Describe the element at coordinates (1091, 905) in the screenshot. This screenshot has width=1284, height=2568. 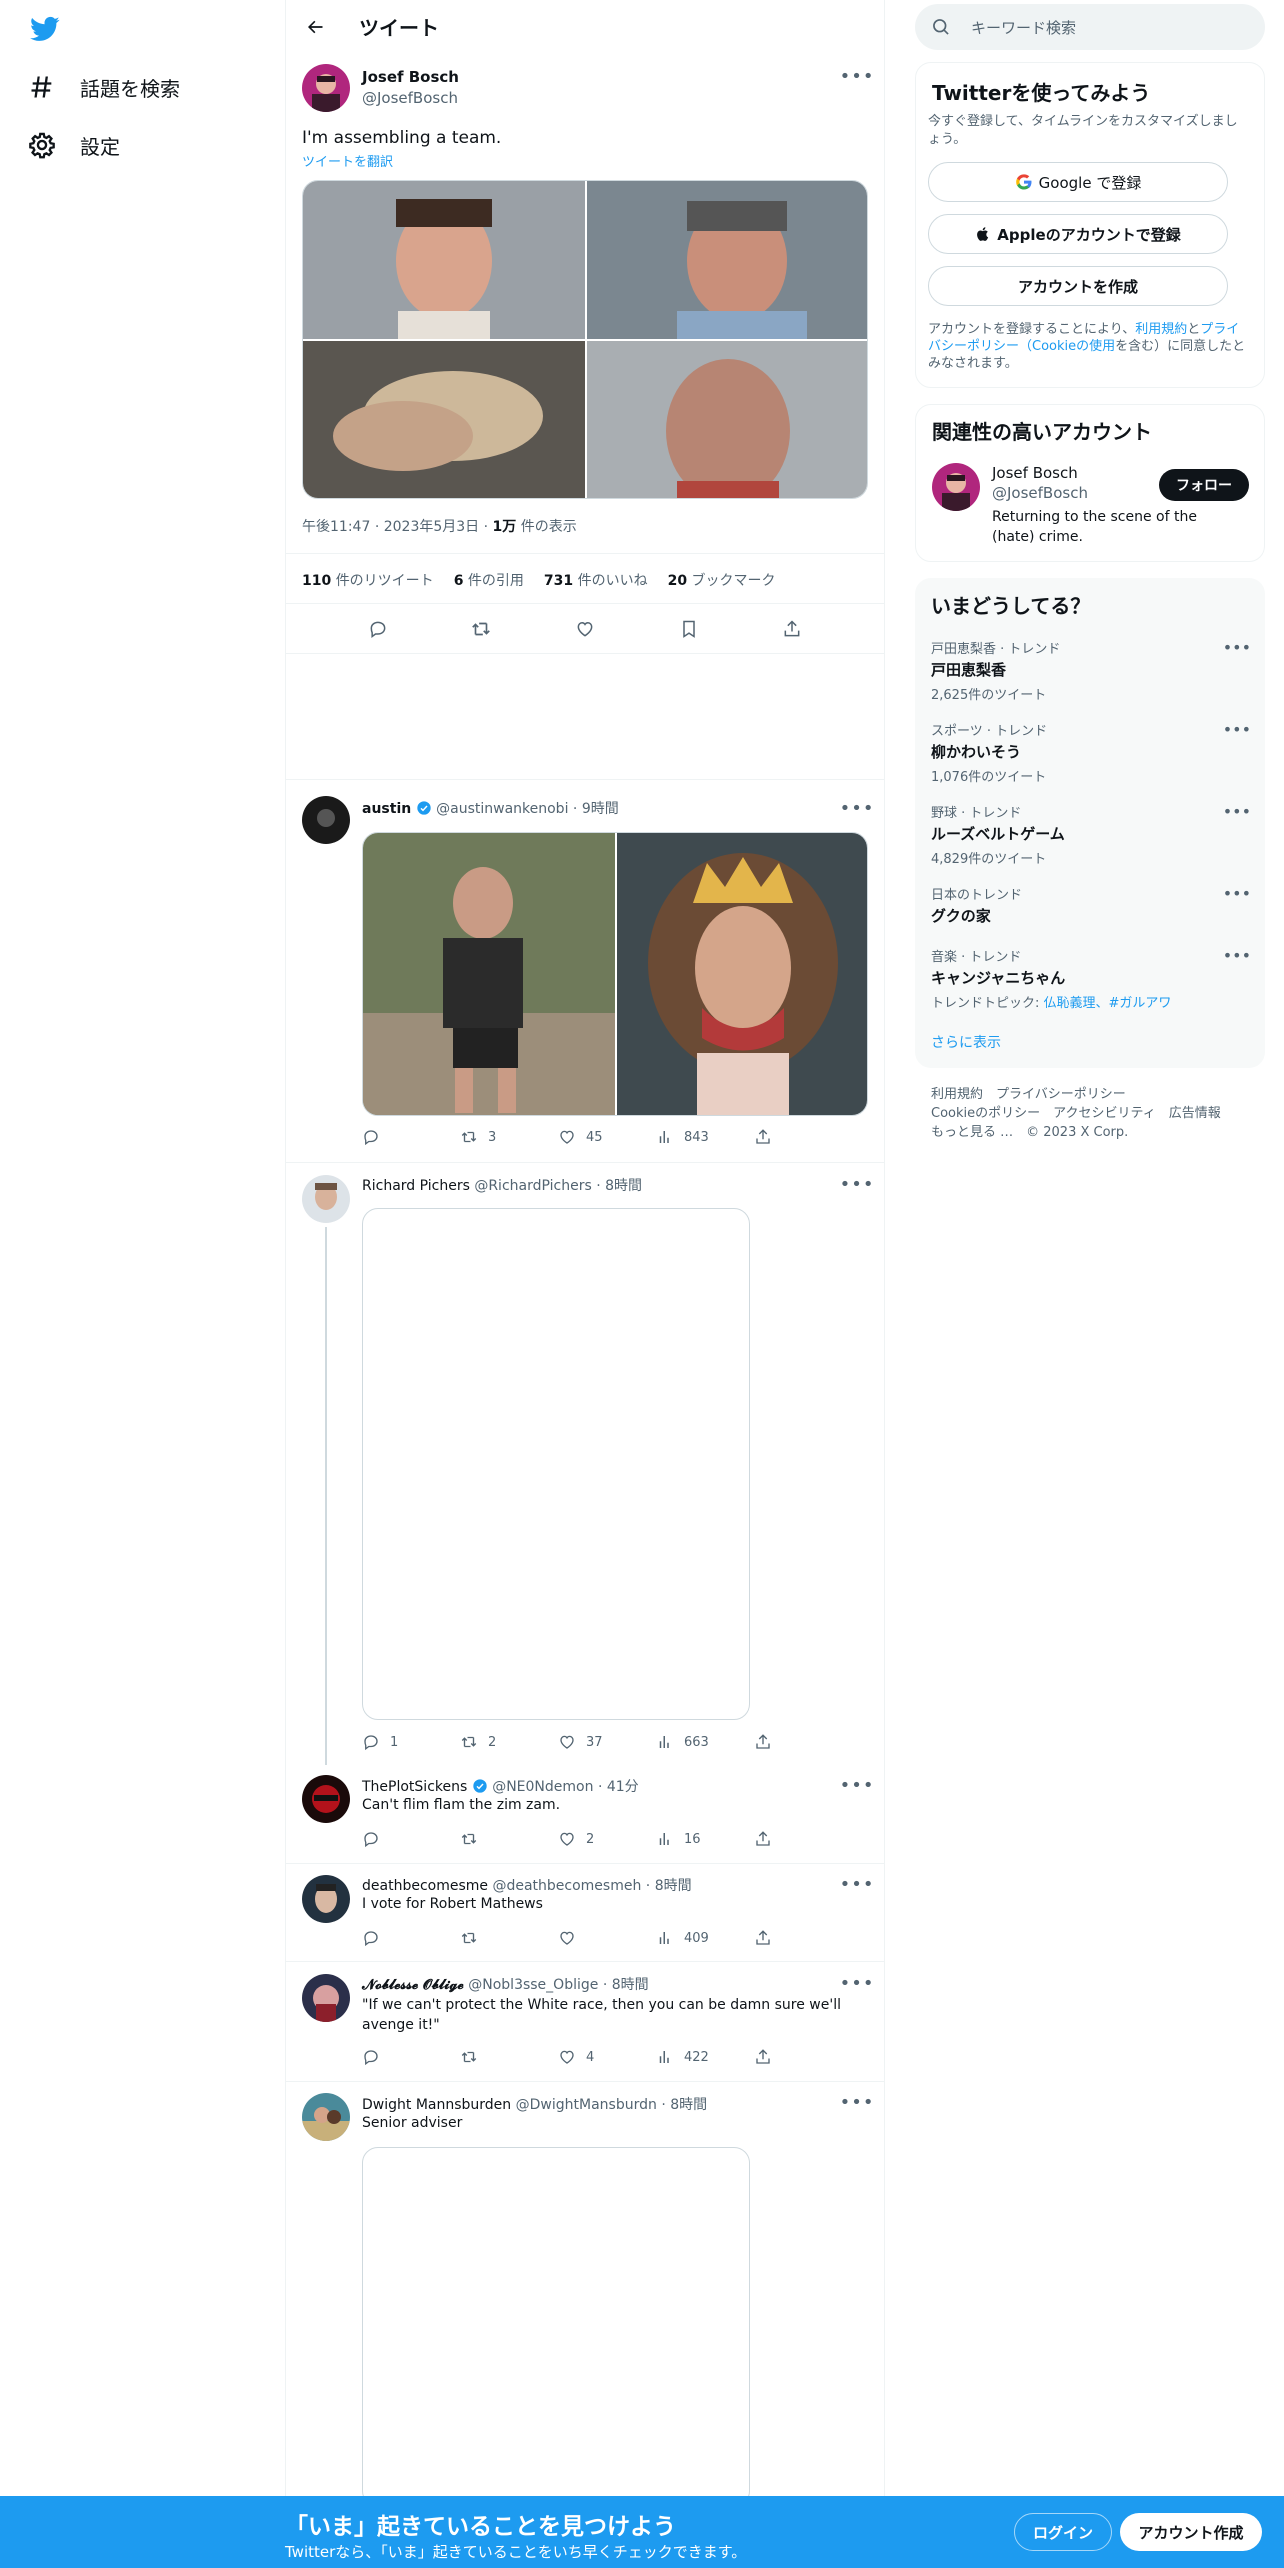
I see `trend-item: 日本のトレンド グクの家 •••` at that location.